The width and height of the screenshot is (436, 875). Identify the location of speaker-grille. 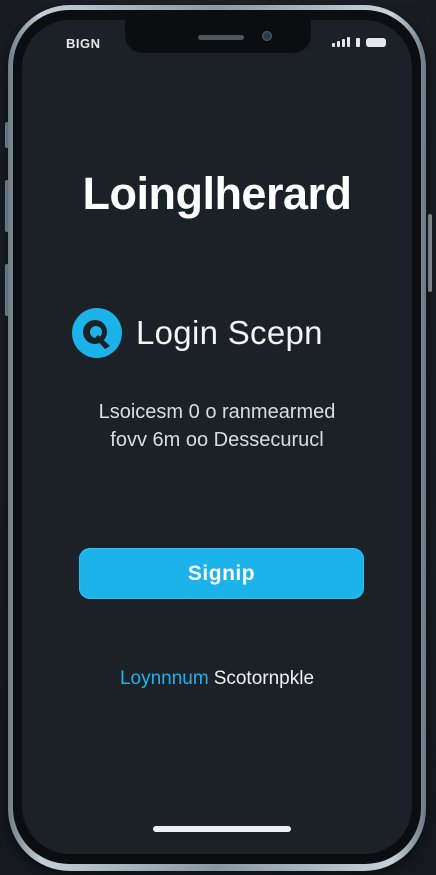
(221, 37).